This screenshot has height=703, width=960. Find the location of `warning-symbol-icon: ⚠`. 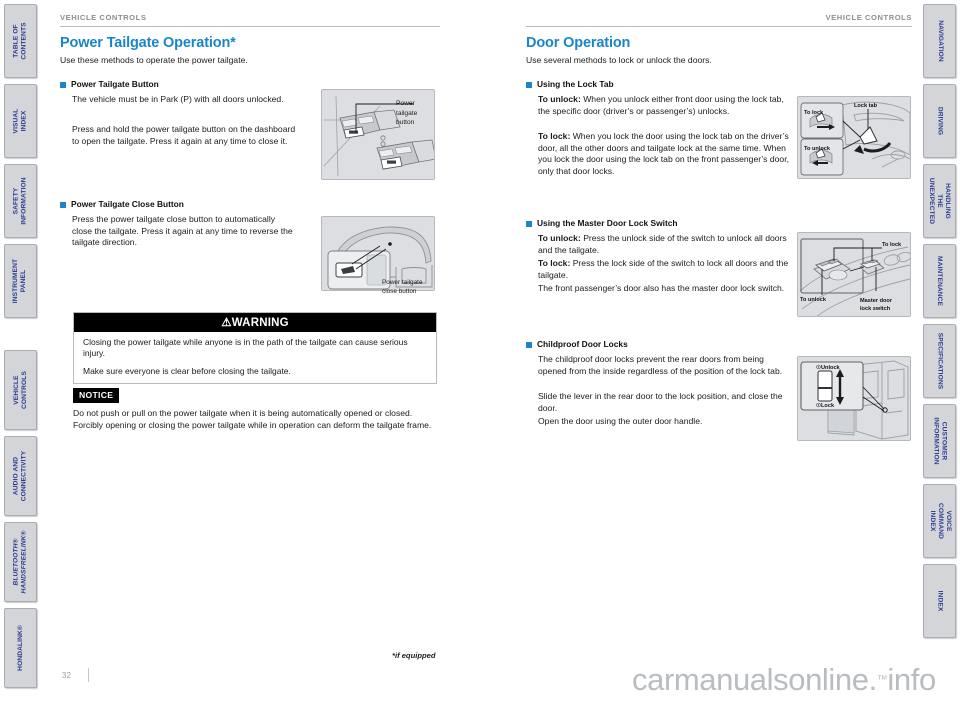

warning-symbol-icon: ⚠ is located at coordinates (226, 323).